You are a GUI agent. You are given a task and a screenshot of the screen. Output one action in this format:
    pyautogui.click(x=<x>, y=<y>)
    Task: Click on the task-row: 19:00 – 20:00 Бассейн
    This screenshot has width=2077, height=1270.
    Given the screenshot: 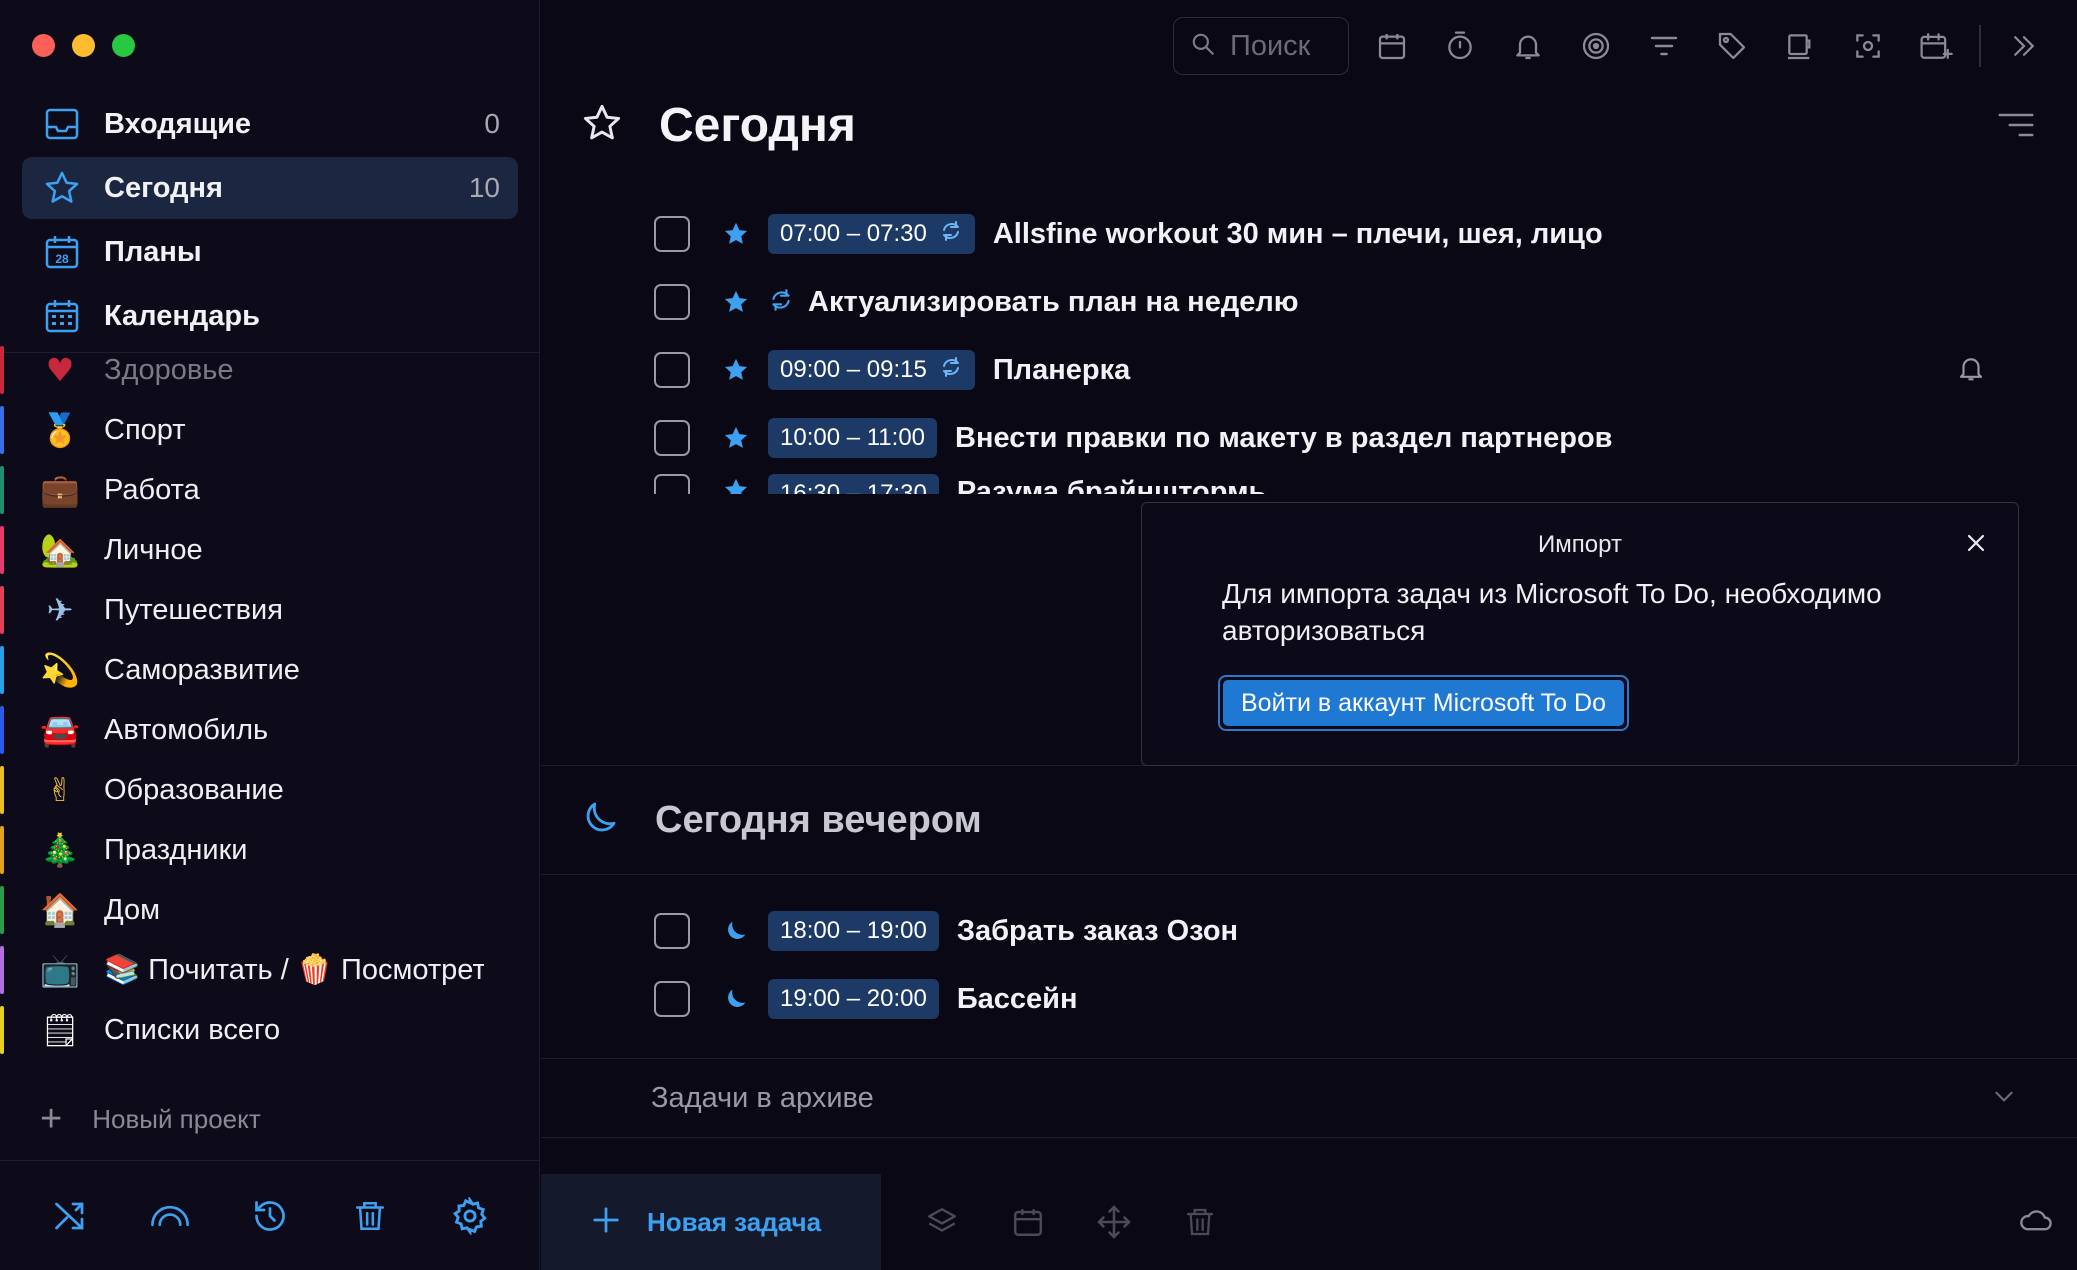 What is the action you would take?
    pyautogui.click(x=1354, y=999)
    